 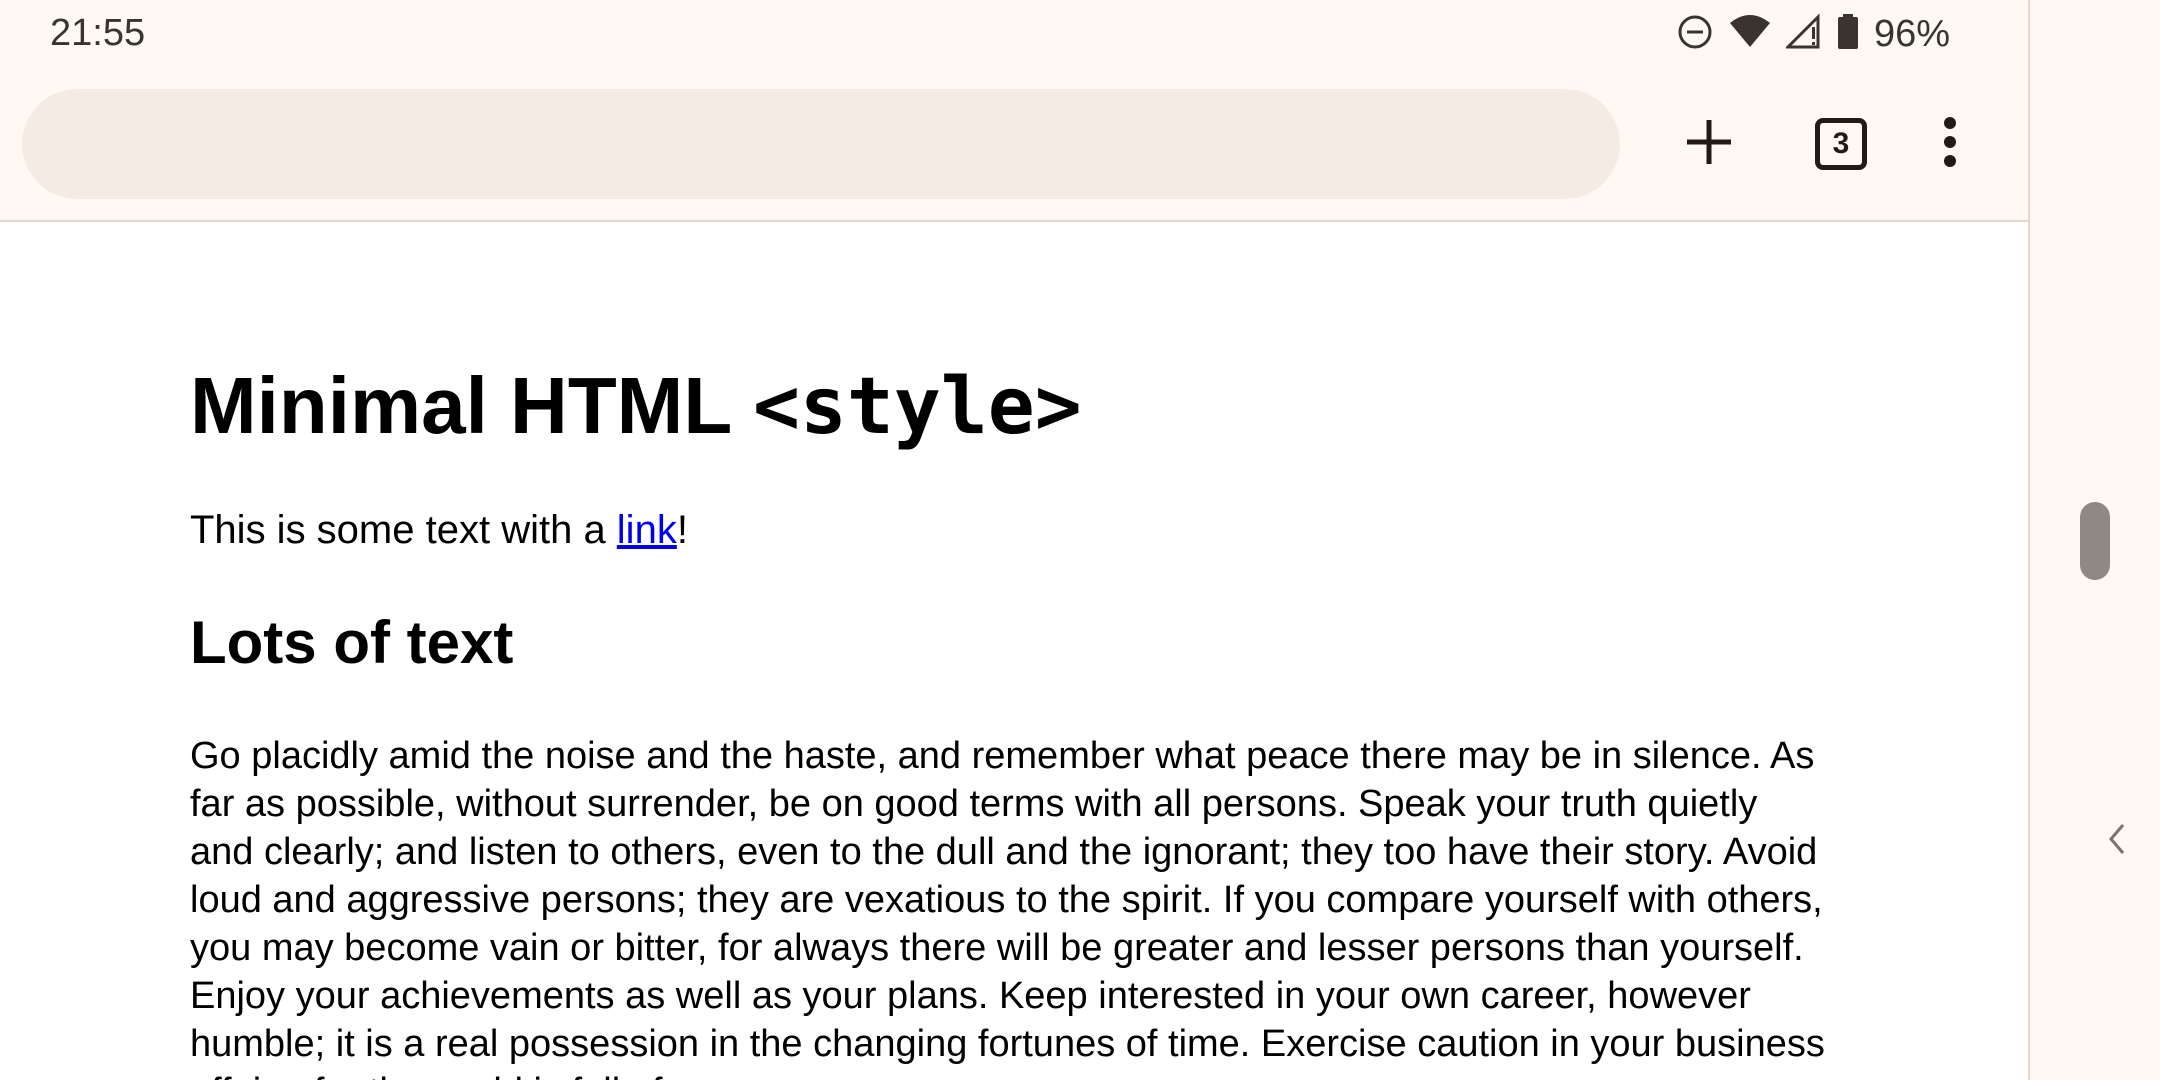 What do you see at coordinates (682, 530) in the screenshot?
I see `intro-suffix: !` at bounding box center [682, 530].